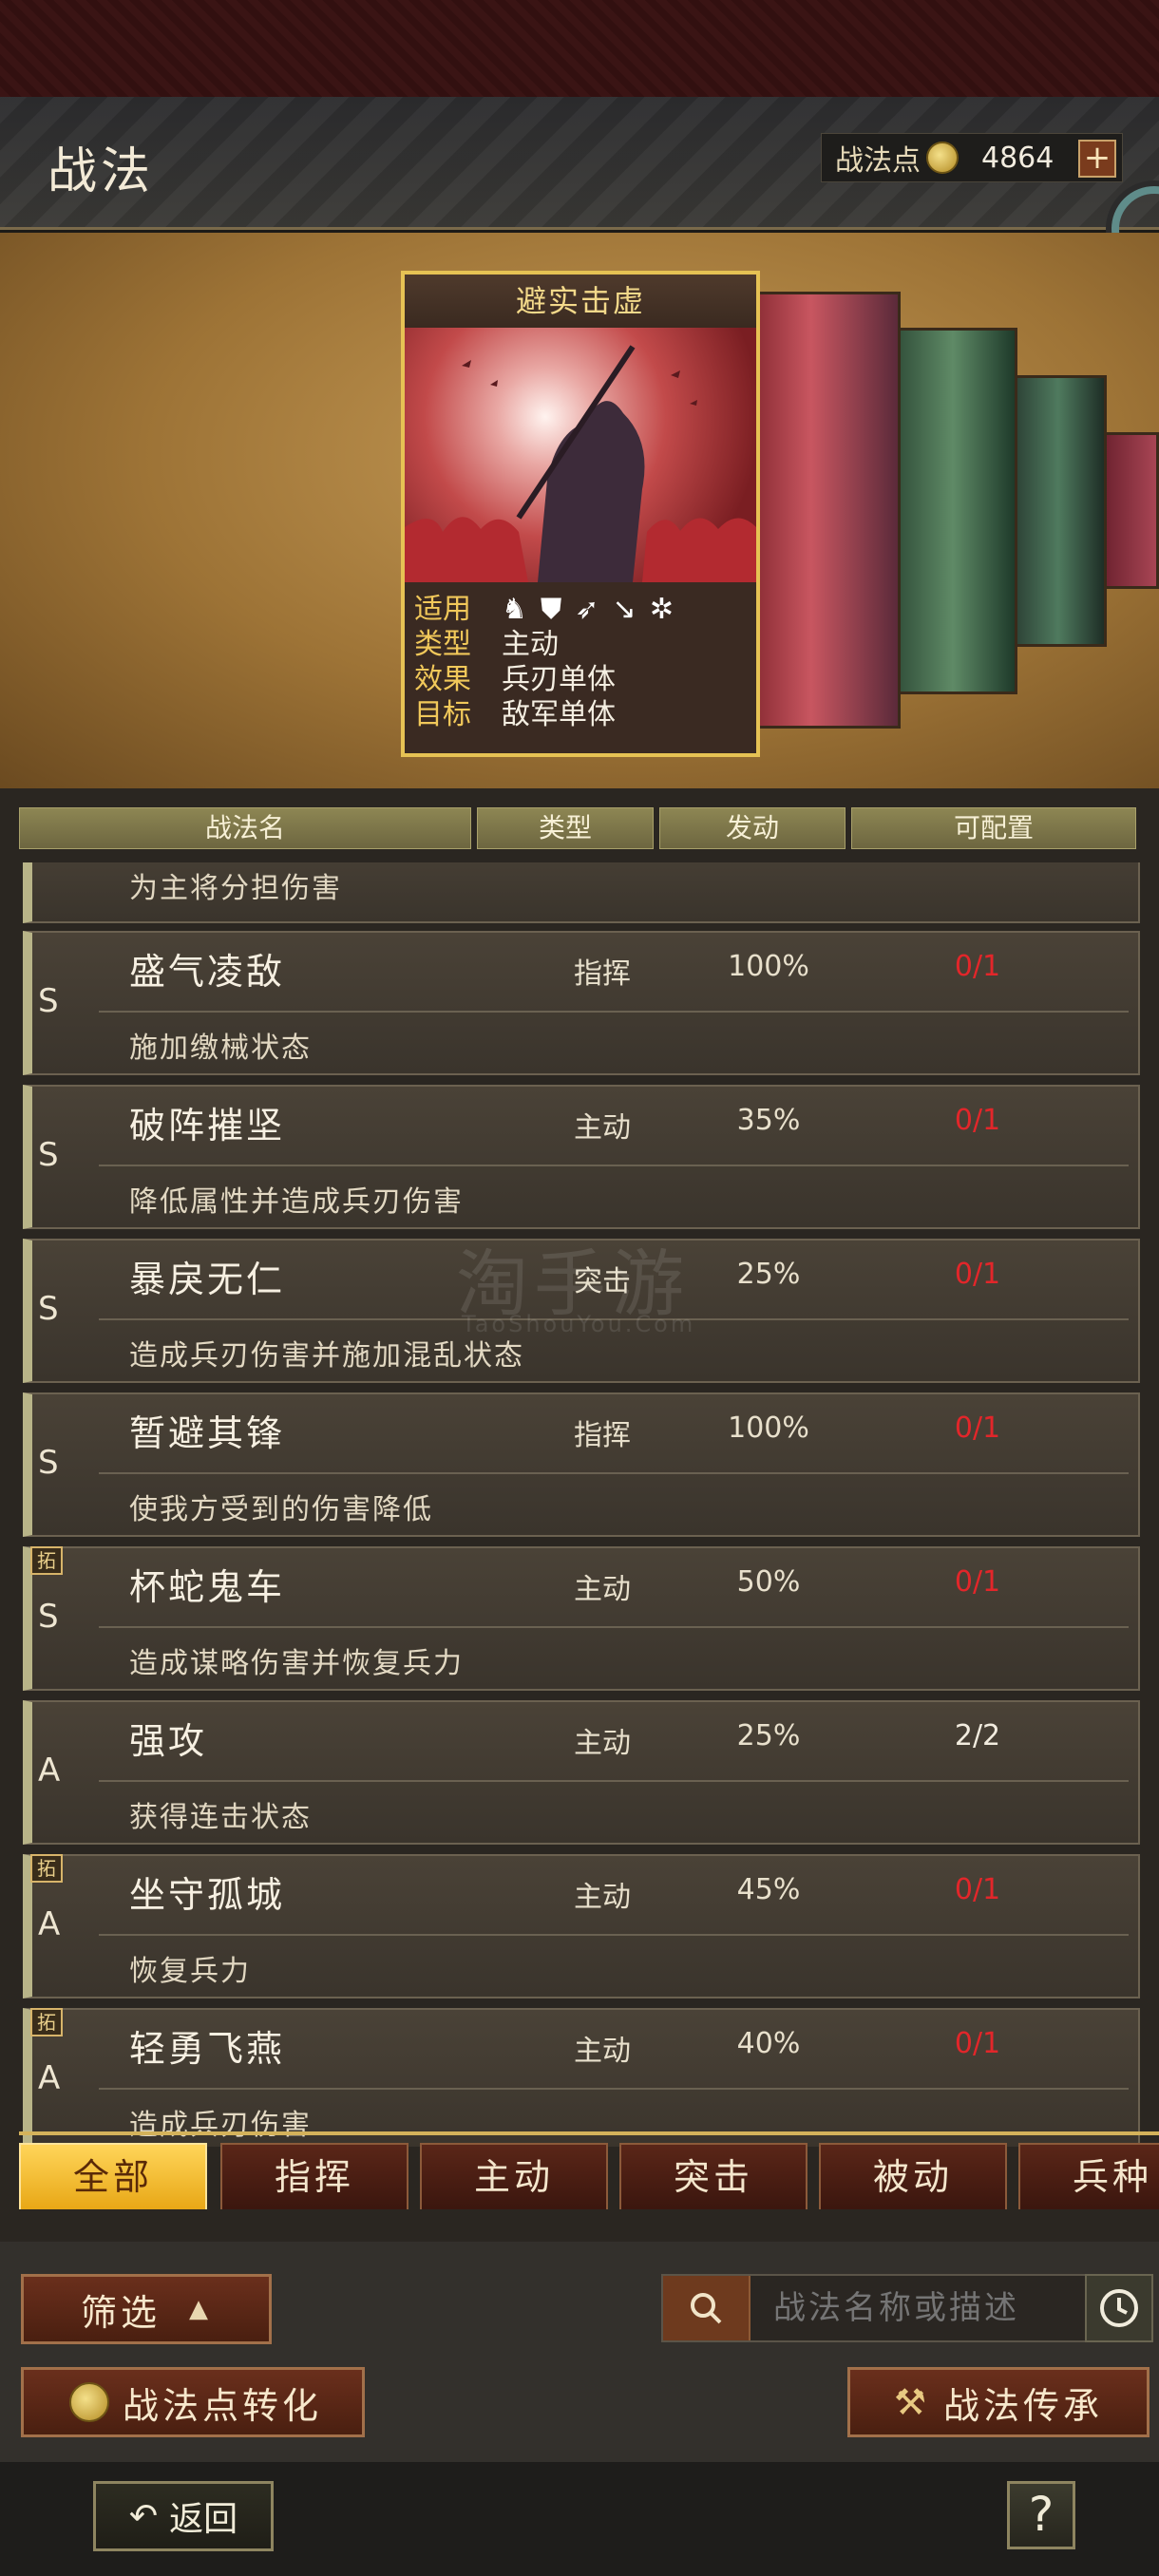  What do you see at coordinates (245, 828) in the screenshot?
I see `column-header-name: 战法名` at bounding box center [245, 828].